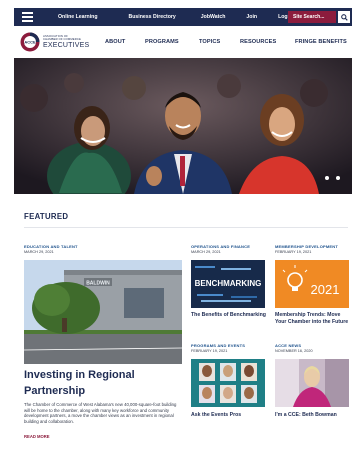  Describe the element at coordinates (325, 289) in the screenshot. I see `svg-text: 2021` at that location.